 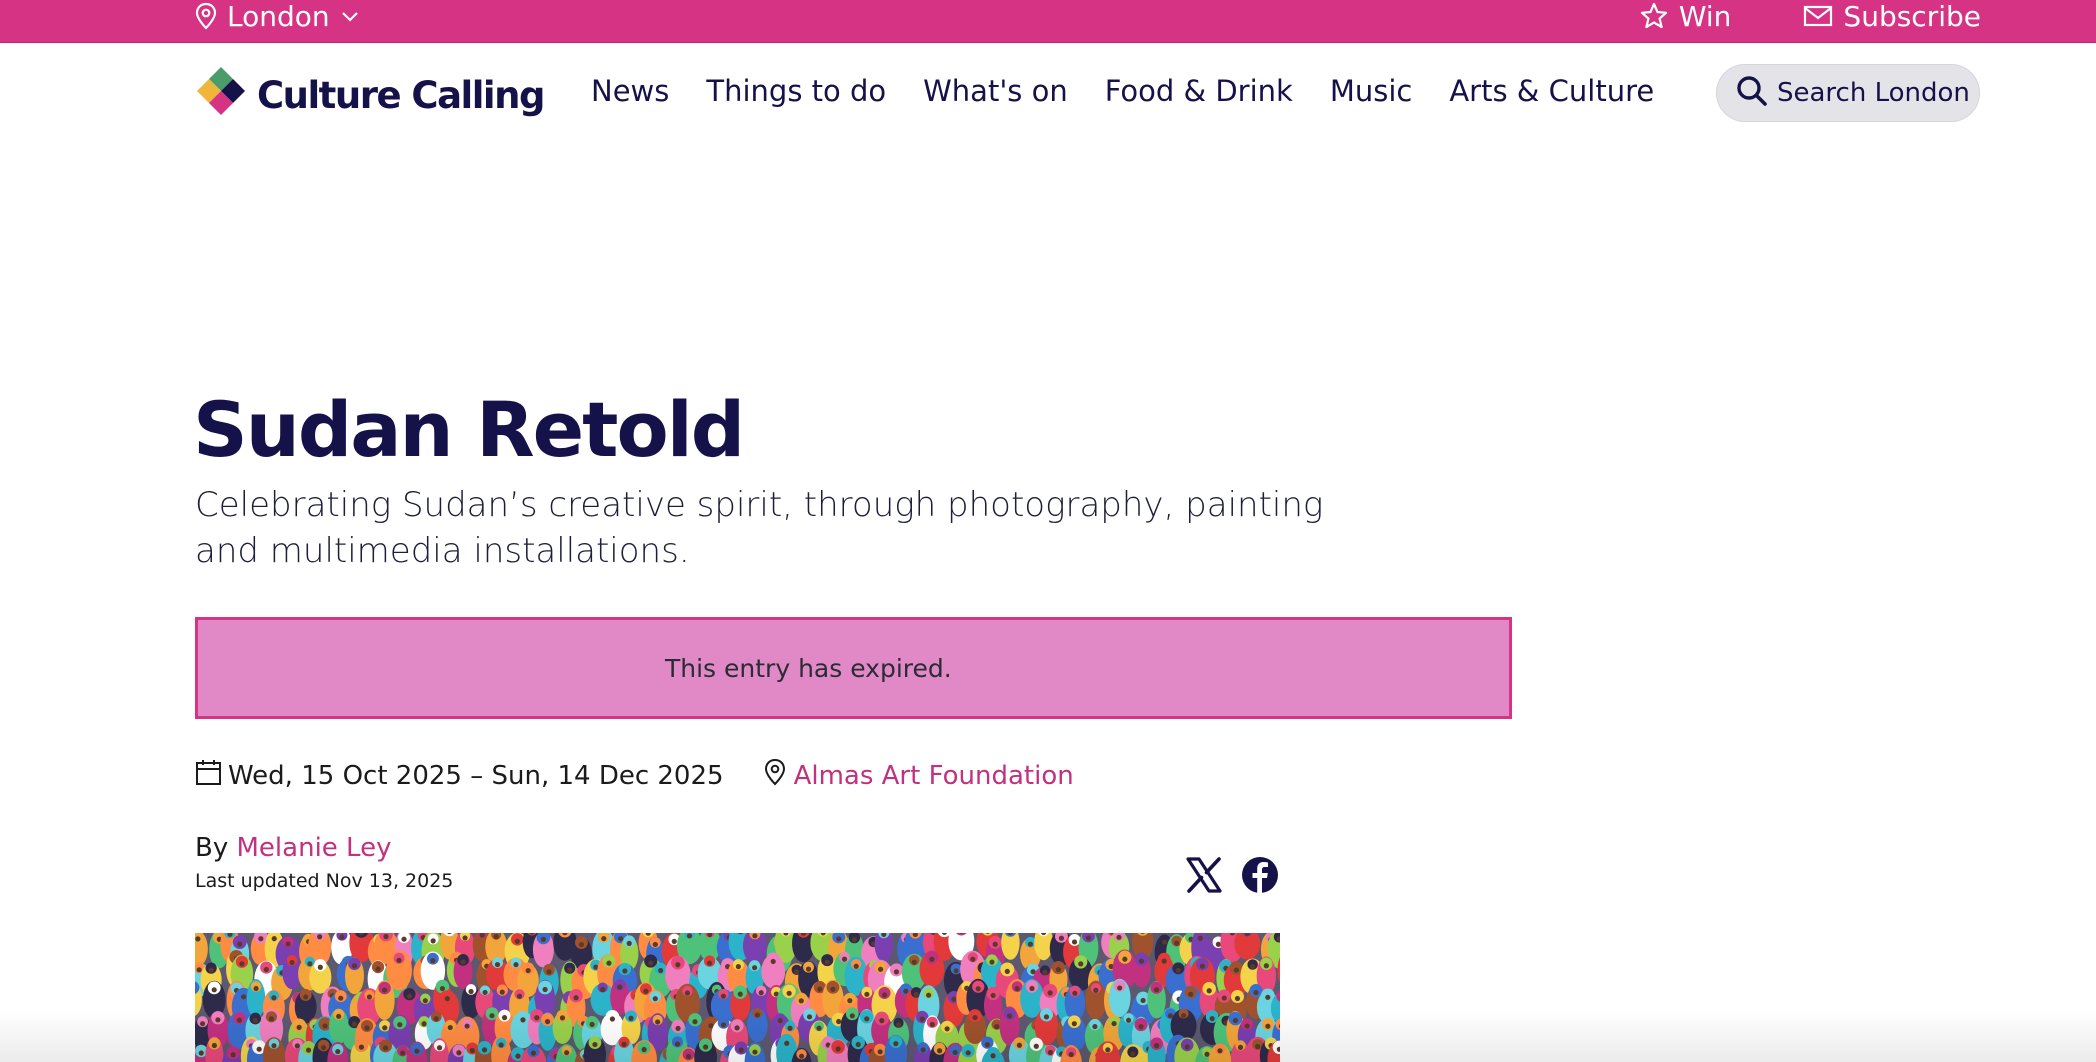 What do you see at coordinates (469, 429) in the screenshot?
I see `page-title: Sudan Retold` at bounding box center [469, 429].